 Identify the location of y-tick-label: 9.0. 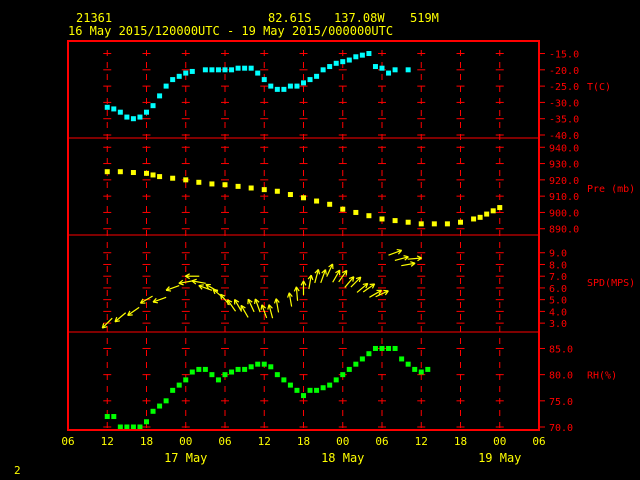
(558, 254).